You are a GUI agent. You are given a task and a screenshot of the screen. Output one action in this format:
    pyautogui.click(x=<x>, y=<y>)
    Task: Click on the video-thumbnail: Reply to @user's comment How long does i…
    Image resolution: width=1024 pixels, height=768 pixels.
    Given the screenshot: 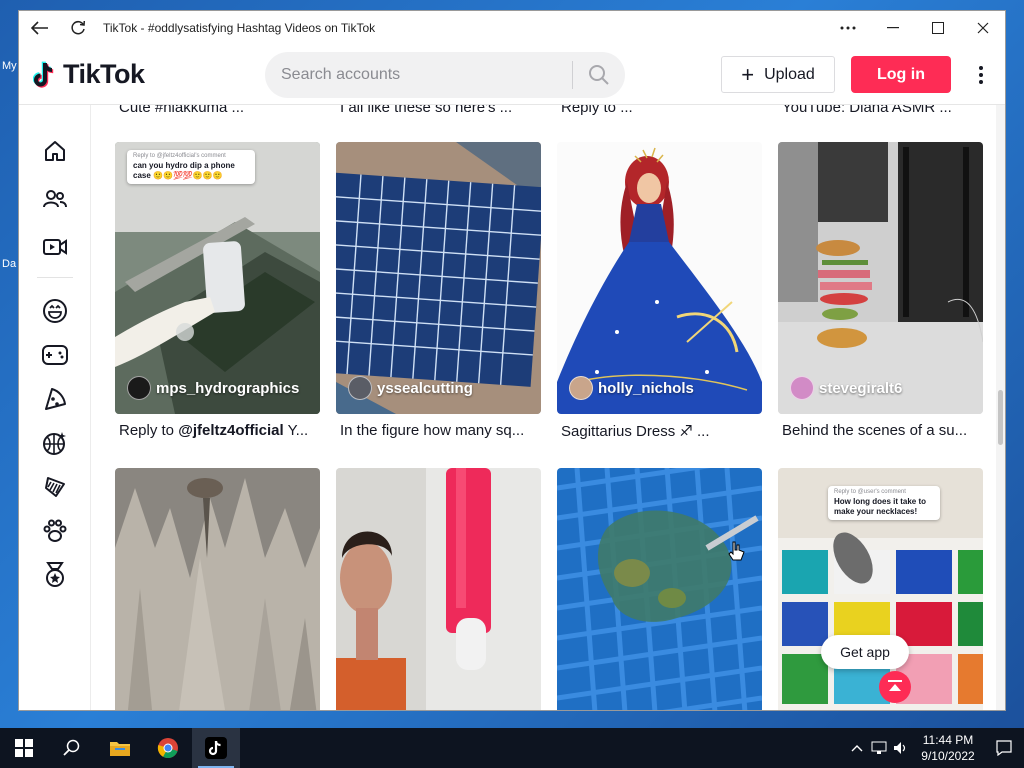 What is the action you would take?
    pyautogui.click(x=880, y=589)
    